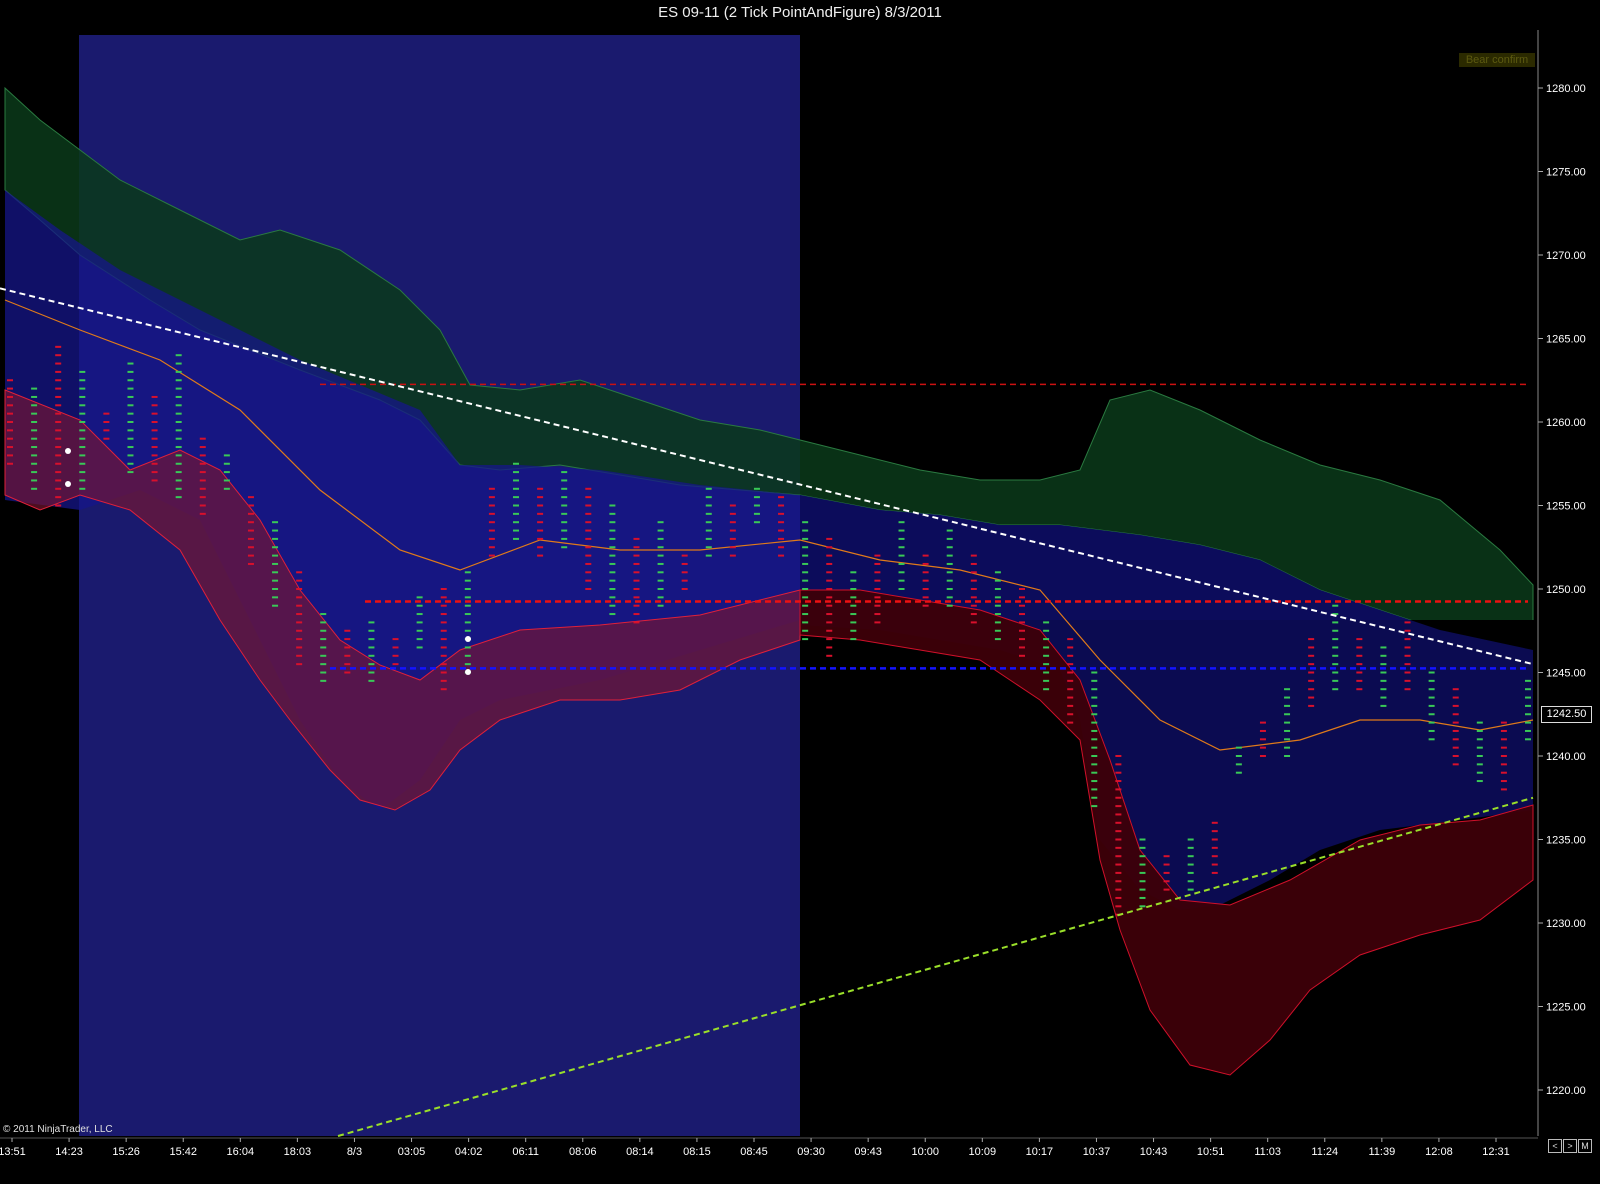 This screenshot has height=1184, width=1600. Describe the element at coordinates (925, 1152) in the screenshot. I see `x-tick-label: 10:00` at that location.